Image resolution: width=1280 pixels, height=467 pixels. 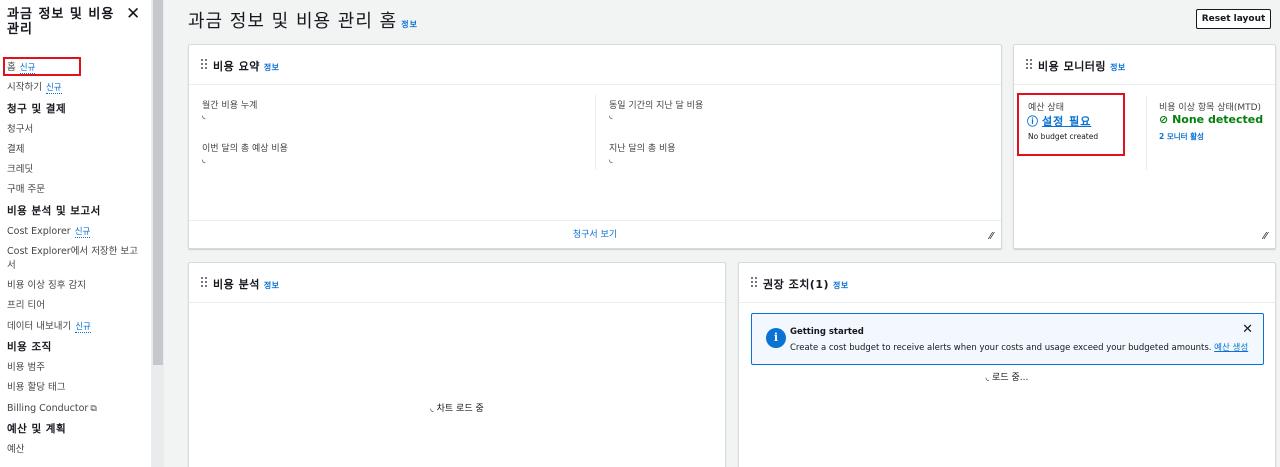 I want to click on sidebar-item: Cost Explorer 신규, so click(x=74, y=232).